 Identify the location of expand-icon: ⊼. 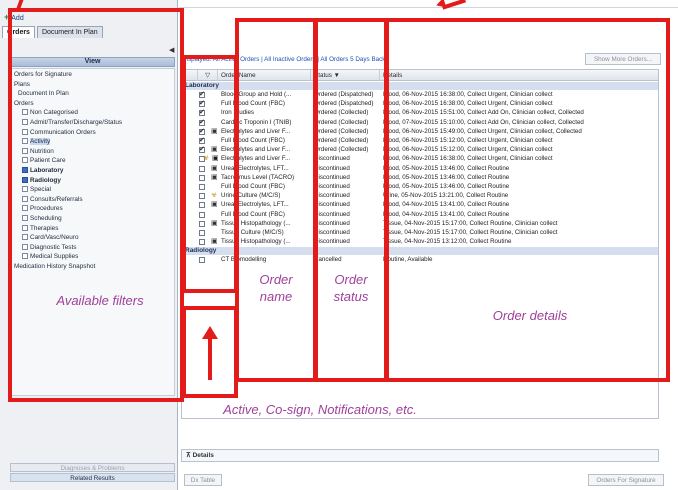
(188, 455).